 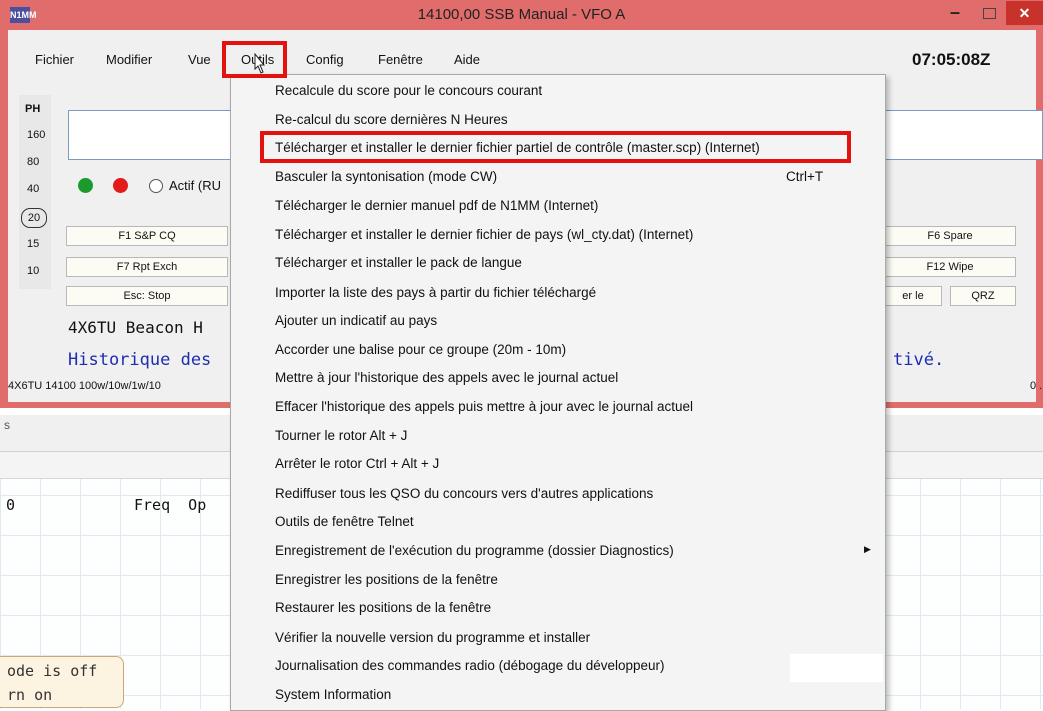 What do you see at coordinates (836, 668) in the screenshot?
I see `blank-patch` at bounding box center [836, 668].